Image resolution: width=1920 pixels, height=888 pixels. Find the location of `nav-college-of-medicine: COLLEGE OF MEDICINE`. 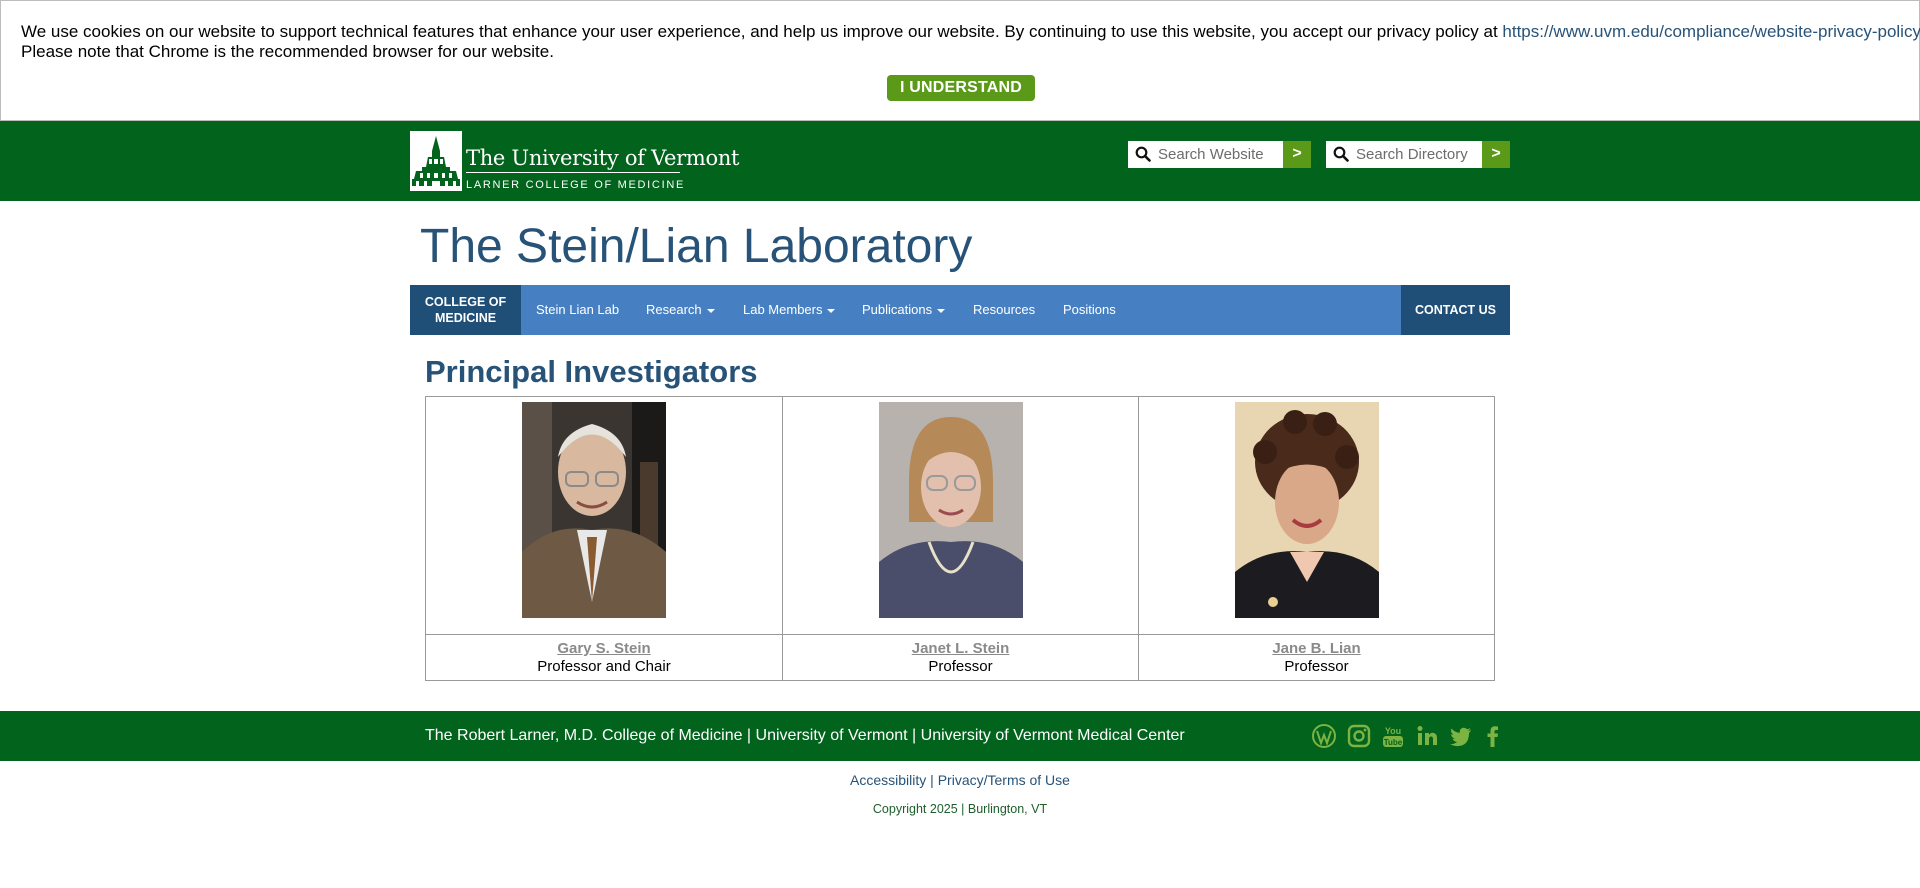

nav-college-of-medicine: COLLEGE OF MEDICINE is located at coordinates (465, 310).